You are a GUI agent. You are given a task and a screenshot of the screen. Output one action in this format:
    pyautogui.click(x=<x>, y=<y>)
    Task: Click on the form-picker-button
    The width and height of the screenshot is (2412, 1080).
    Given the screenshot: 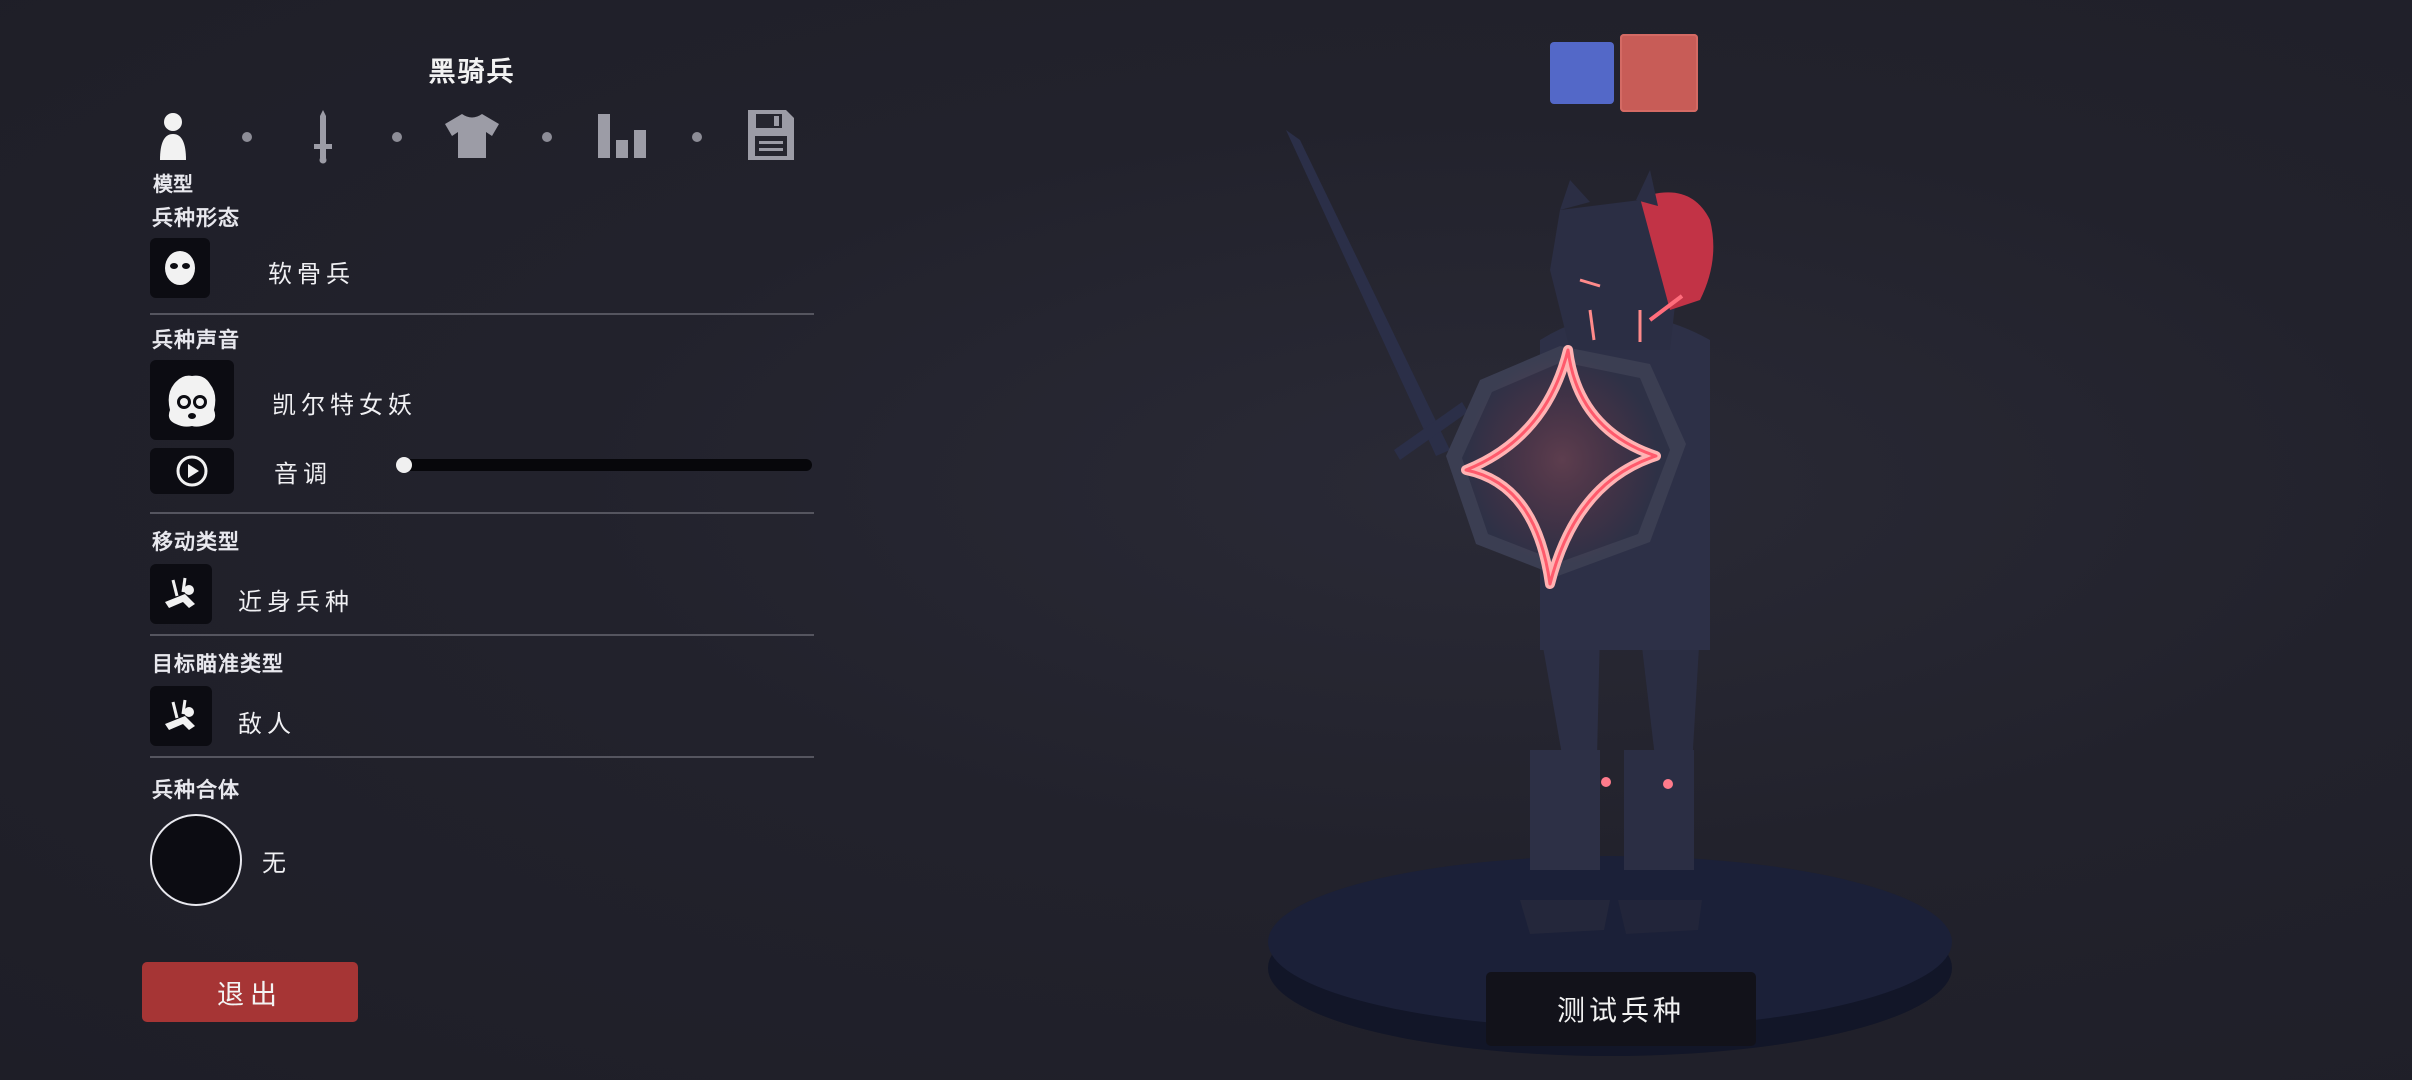 What is the action you would take?
    pyautogui.click(x=180, y=268)
    